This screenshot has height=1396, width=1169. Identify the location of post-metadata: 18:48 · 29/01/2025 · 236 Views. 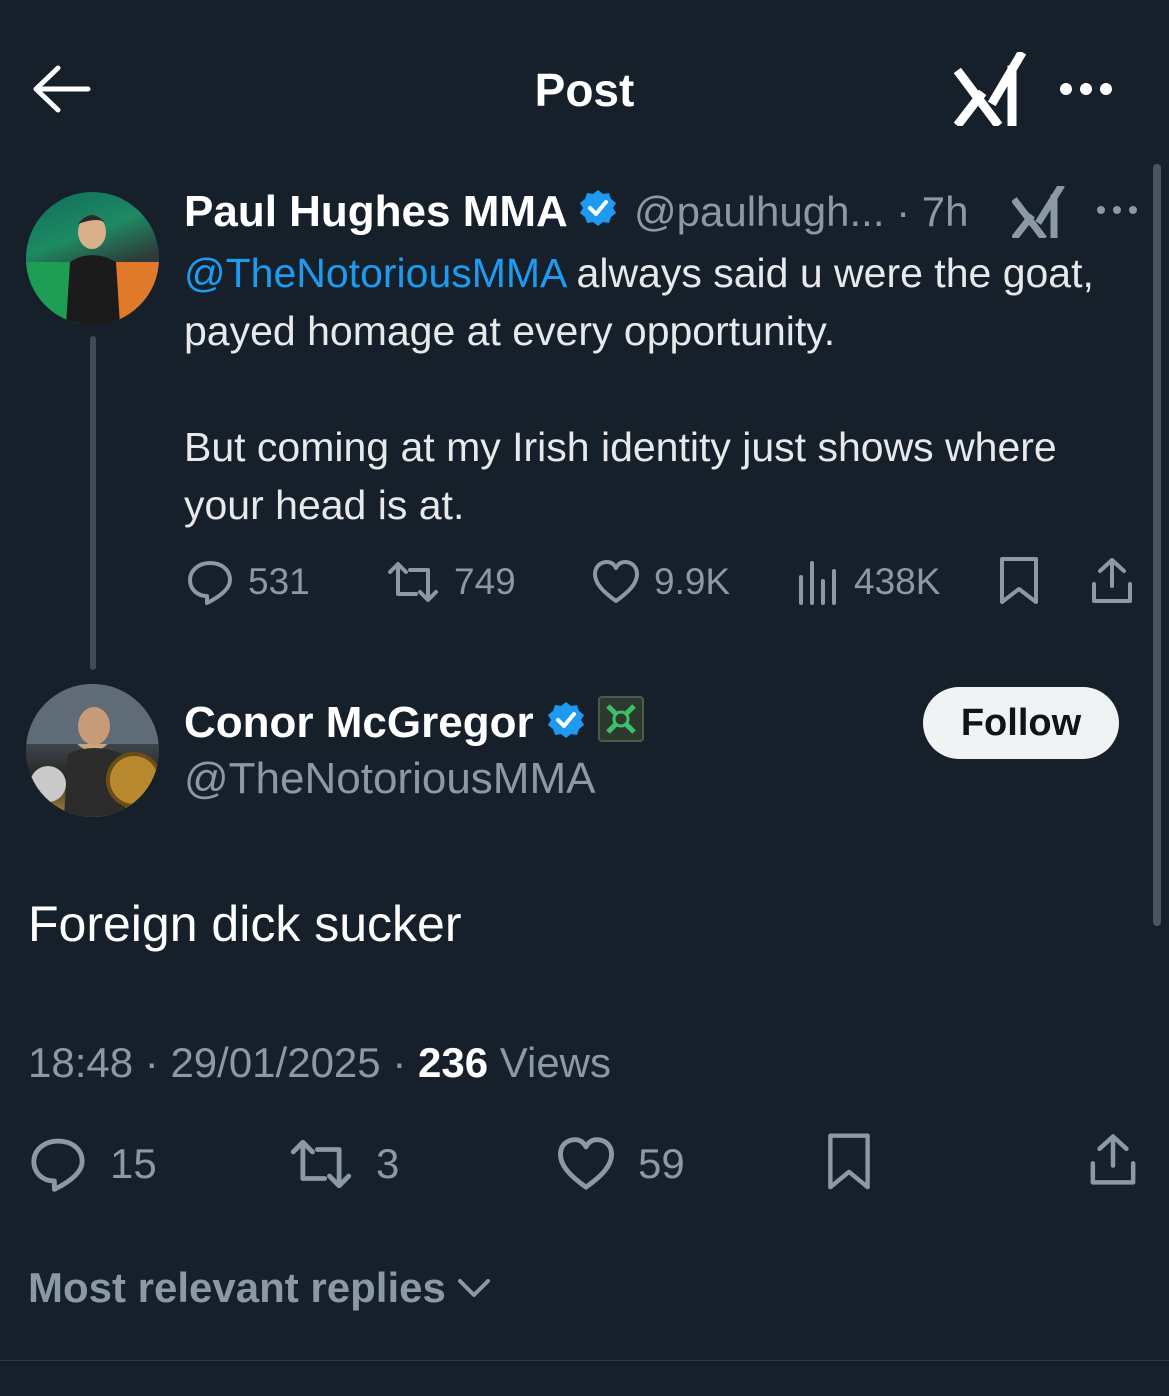
(319, 1063).